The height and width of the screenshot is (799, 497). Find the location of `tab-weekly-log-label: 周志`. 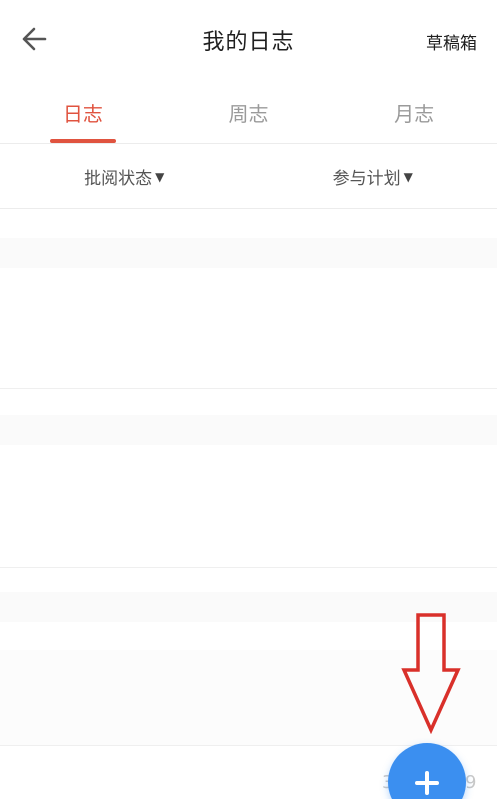

tab-weekly-log-label: 周志 is located at coordinates (248, 114).